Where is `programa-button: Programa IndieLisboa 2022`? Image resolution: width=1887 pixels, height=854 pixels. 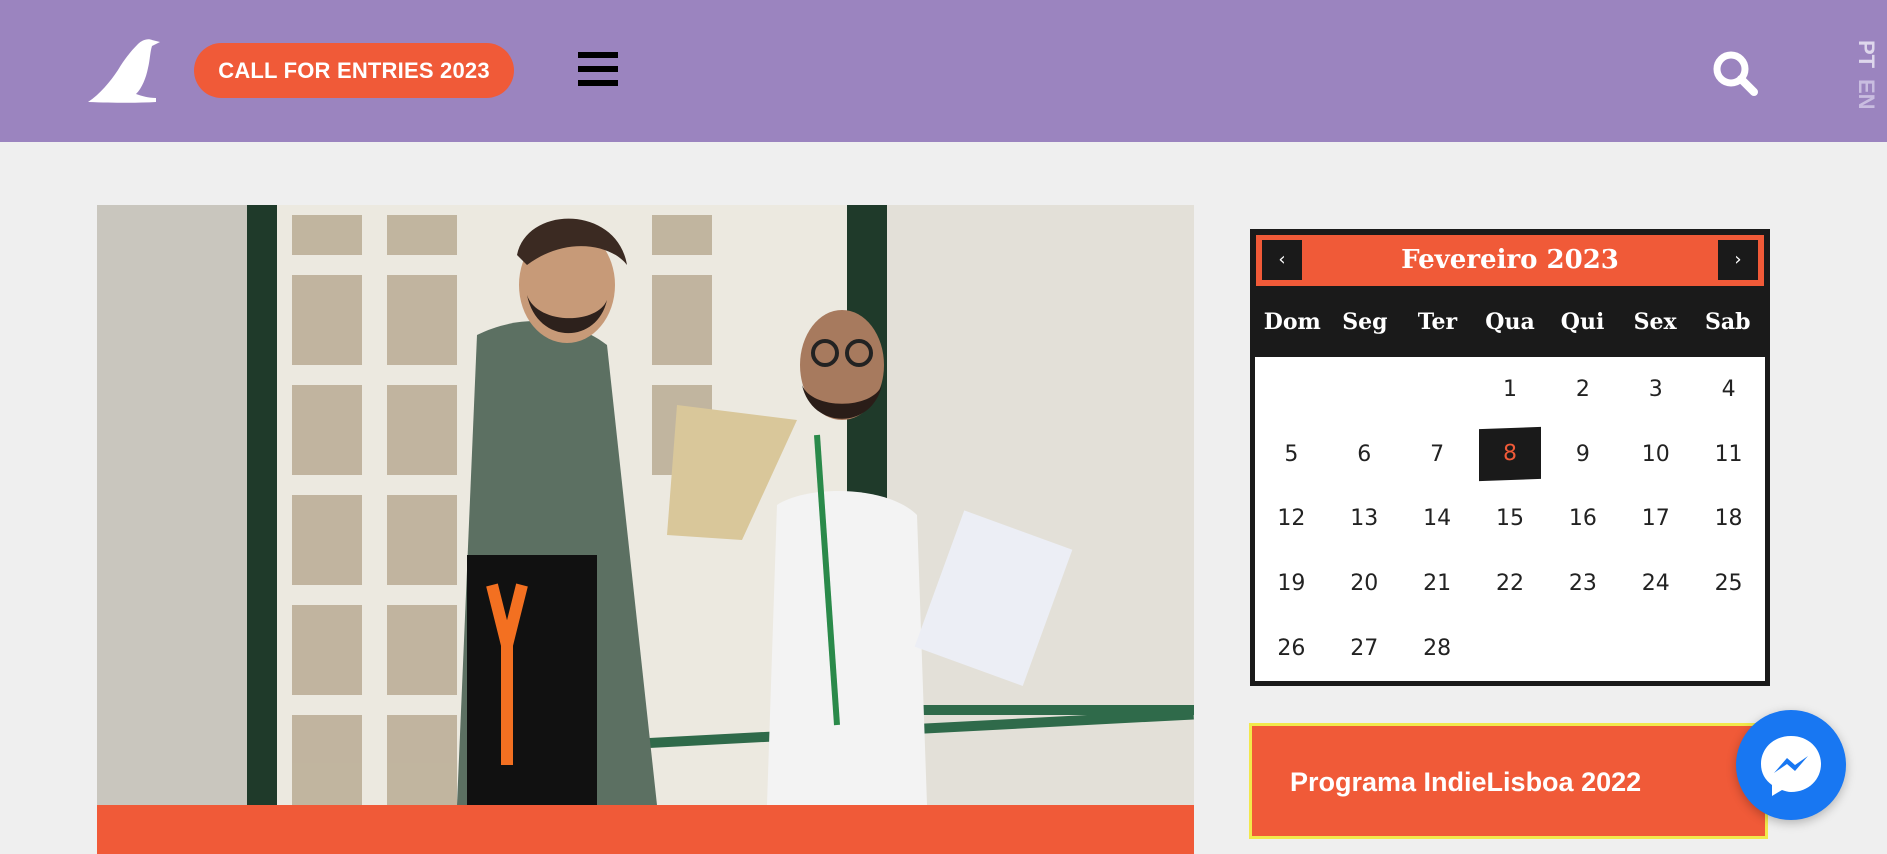
programa-button: Programa IndieLisboa 2022 is located at coordinates (1508, 781).